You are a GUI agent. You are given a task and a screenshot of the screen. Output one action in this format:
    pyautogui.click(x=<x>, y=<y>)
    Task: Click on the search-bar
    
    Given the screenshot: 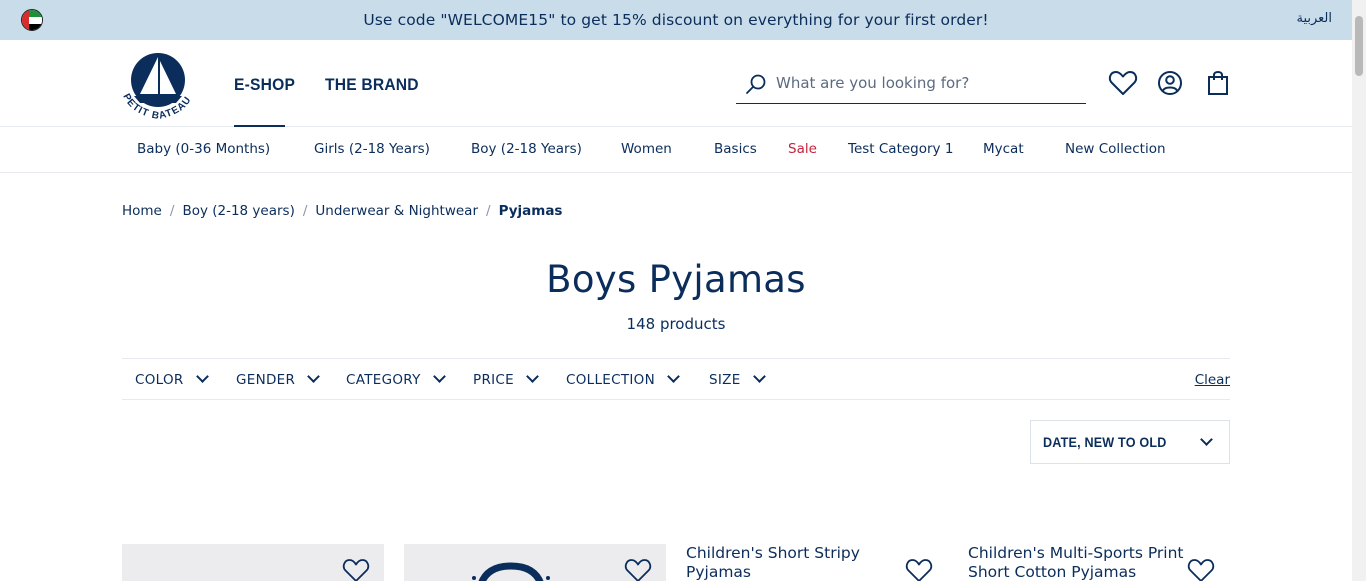 What is the action you would take?
    pyautogui.click(x=911, y=84)
    